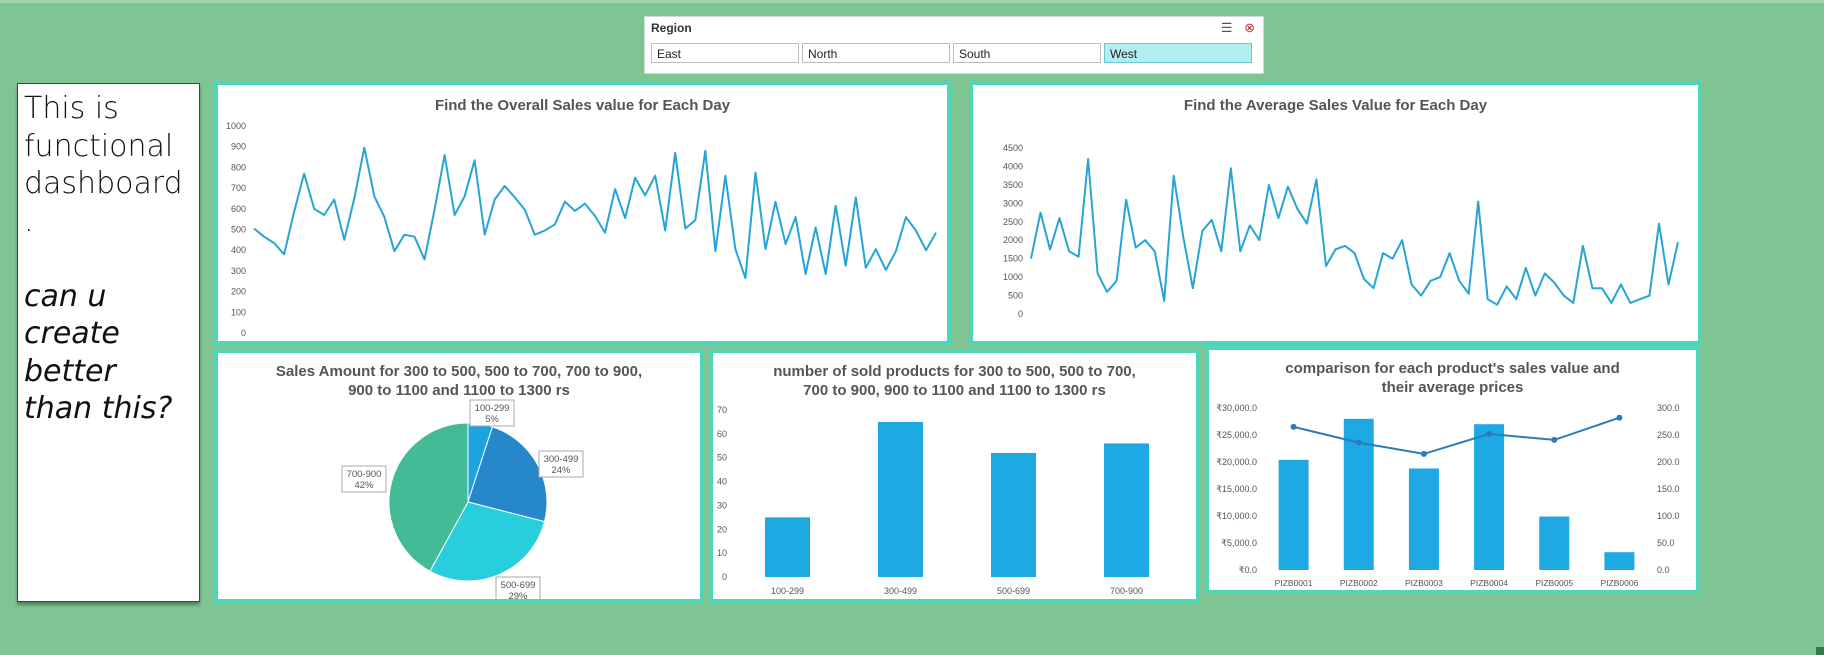  What do you see at coordinates (462, 499) in the screenshot?
I see `pie-plot: 100-2995% 300-49924% 500-69929% 700-90042%` at bounding box center [462, 499].